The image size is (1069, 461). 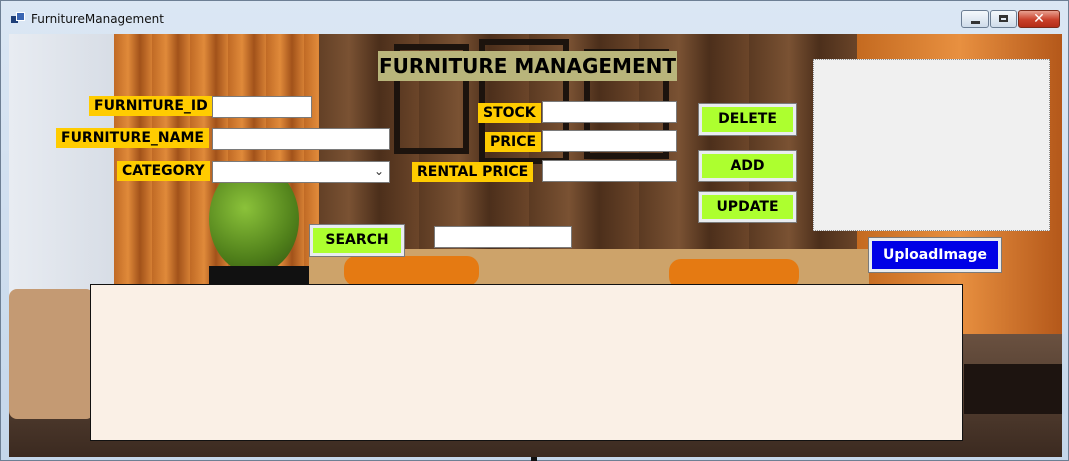 What do you see at coordinates (975, 19) in the screenshot?
I see `minimize-button` at bounding box center [975, 19].